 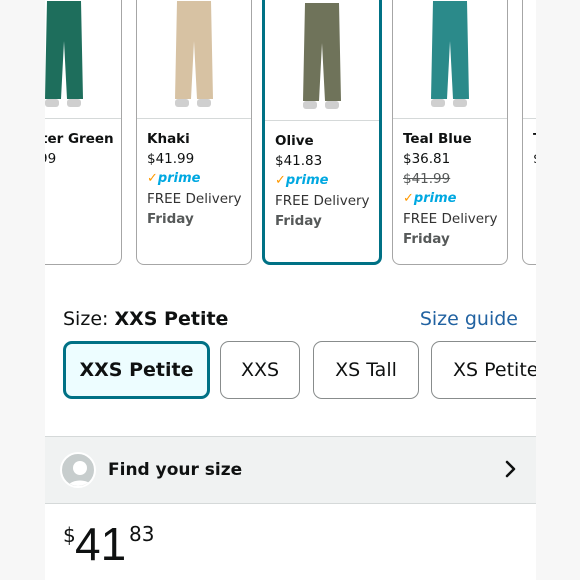 What do you see at coordinates (427, 159) in the screenshot?
I see `swatch-price: $36.81` at bounding box center [427, 159].